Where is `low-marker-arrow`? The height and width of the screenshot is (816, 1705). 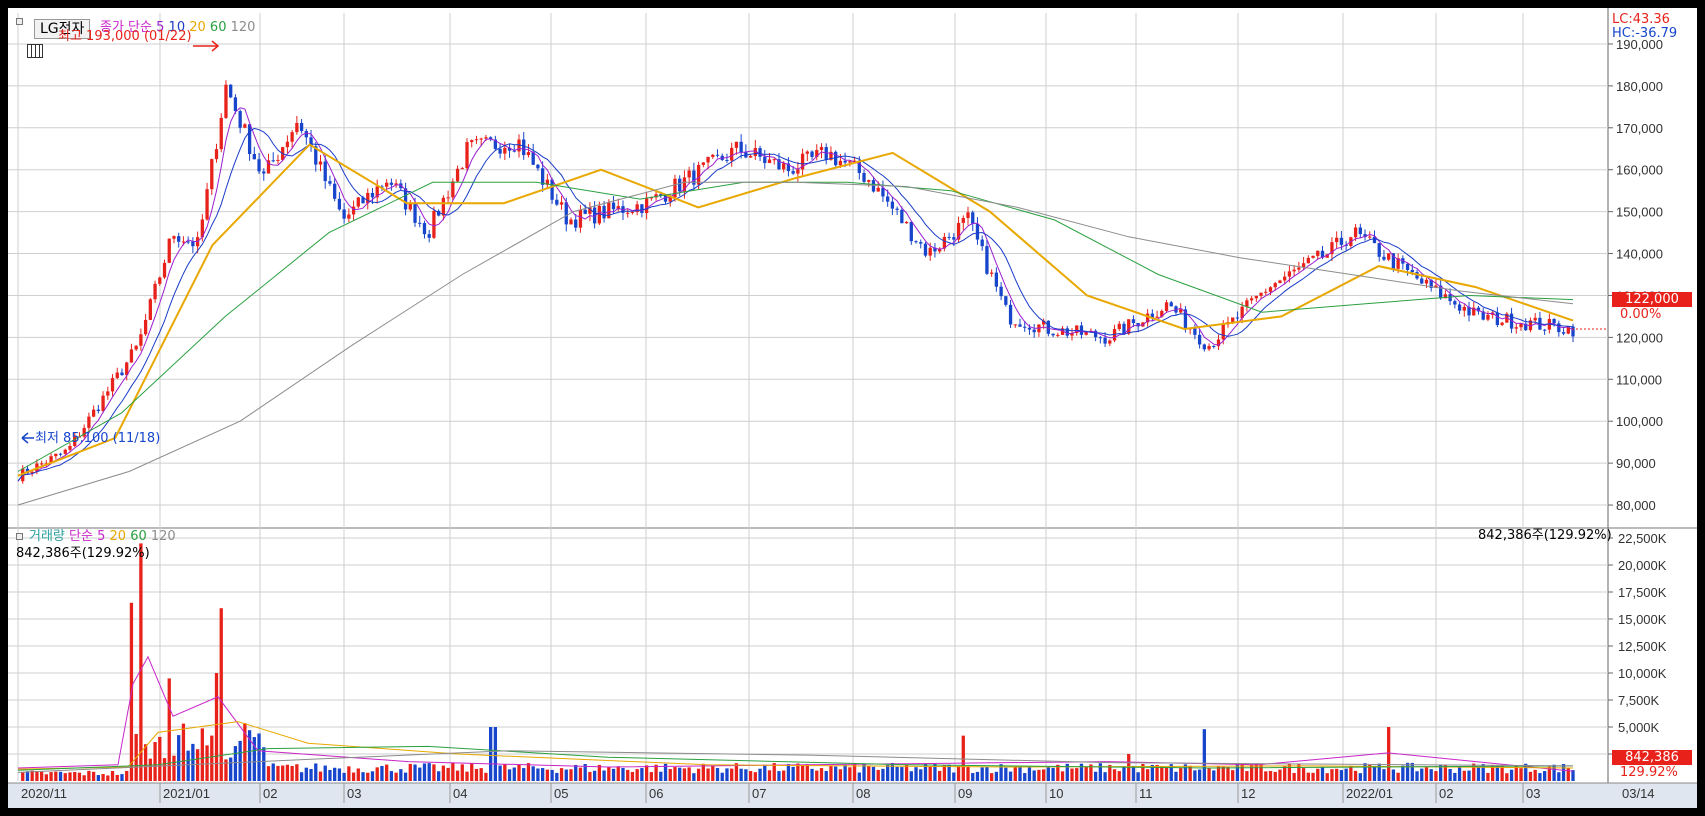 low-marker-arrow is located at coordinates (27, 438).